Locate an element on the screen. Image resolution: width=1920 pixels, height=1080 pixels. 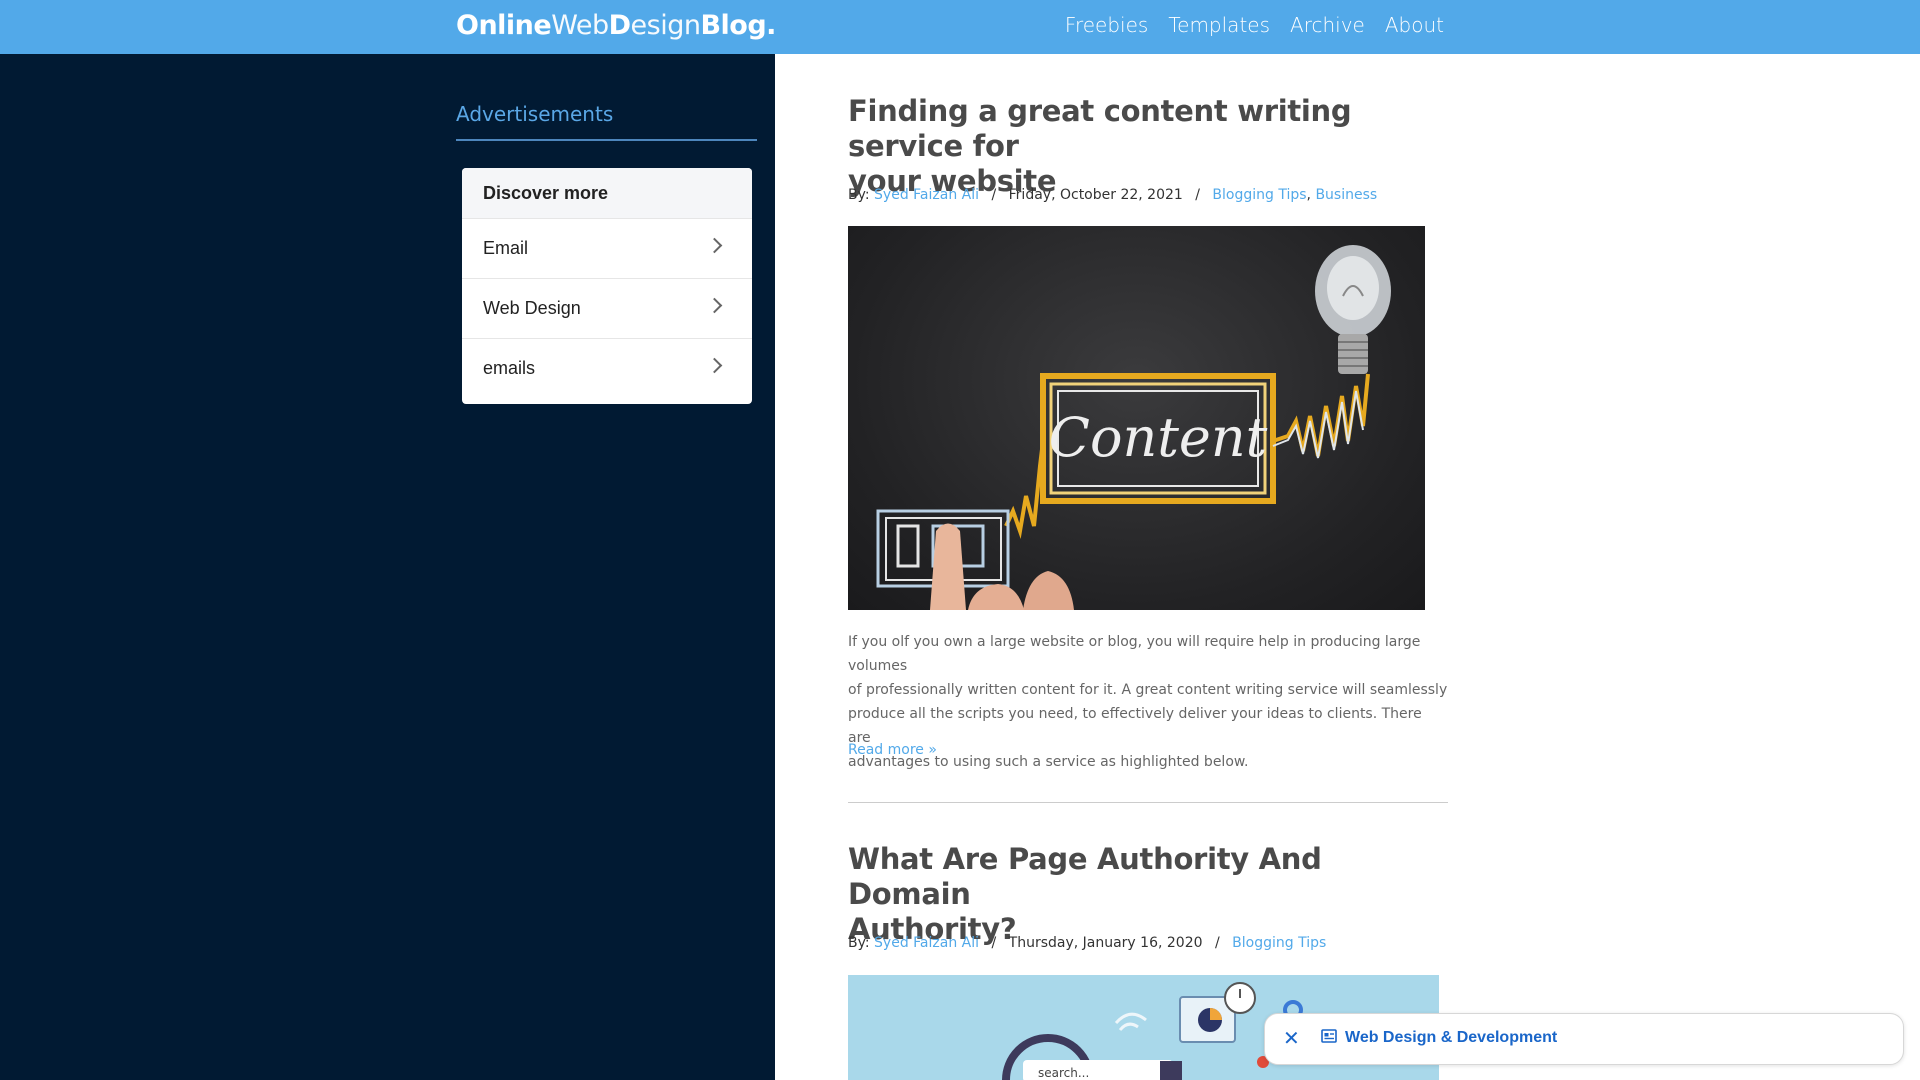
post-1-image: Content is located at coordinates (1136, 418).